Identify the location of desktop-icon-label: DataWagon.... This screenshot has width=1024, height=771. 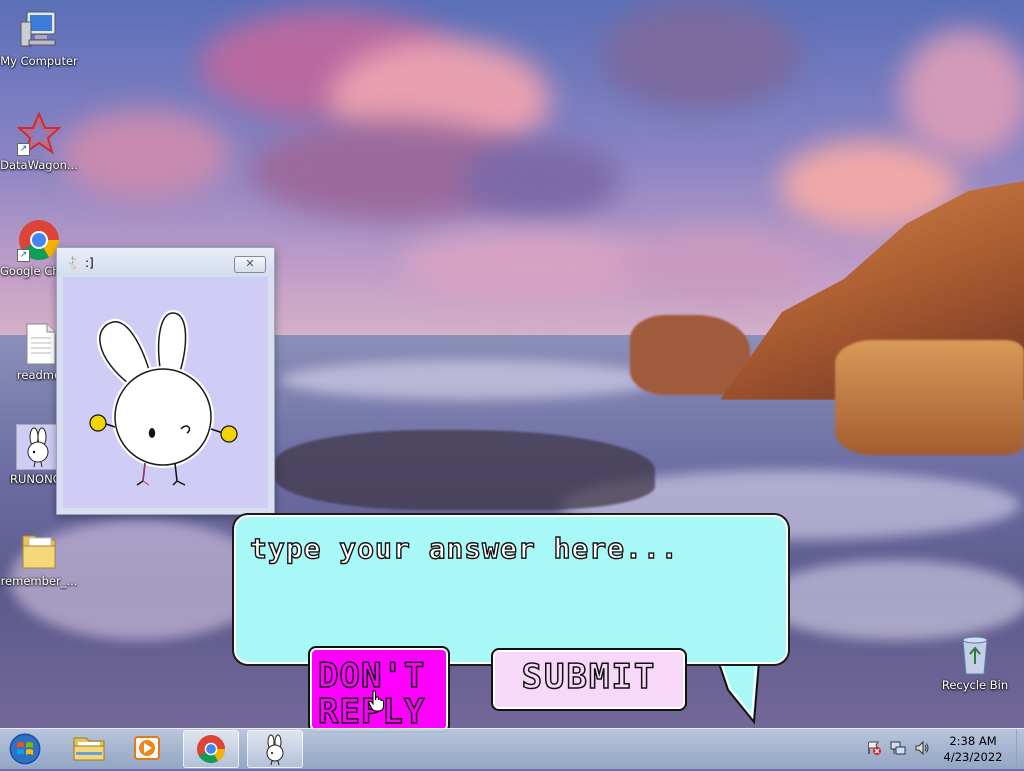
(39, 165).